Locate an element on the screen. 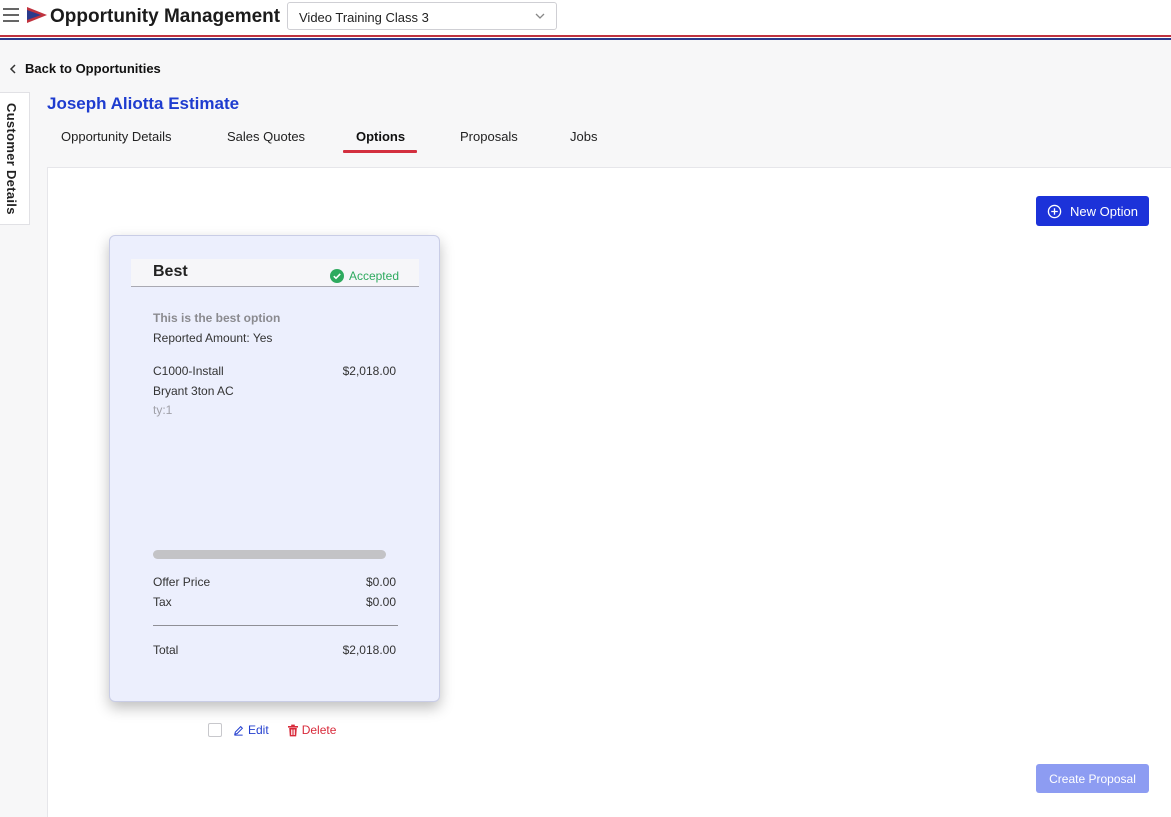 This screenshot has height=817, width=1171. header-stripe-navy is located at coordinates (585, 39).